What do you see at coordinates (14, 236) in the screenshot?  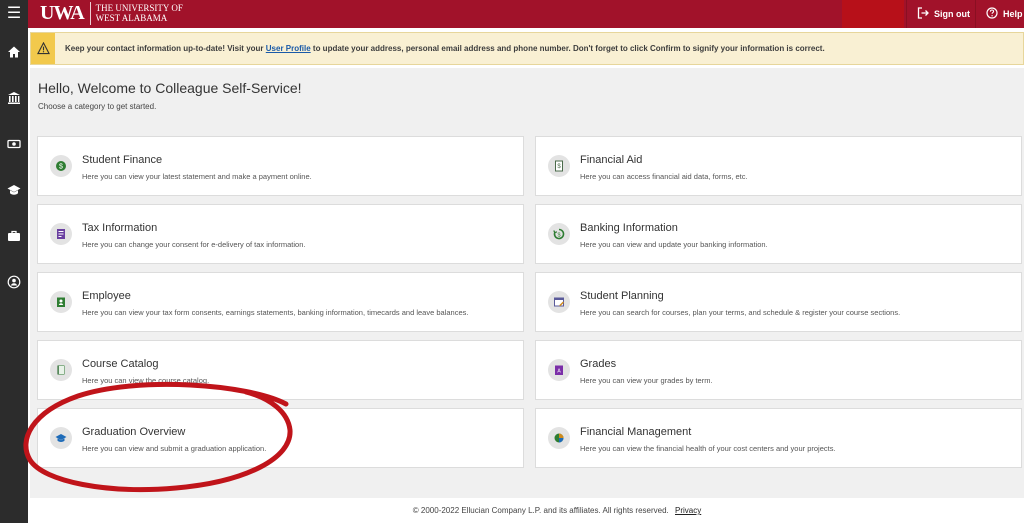 I see `briefcase-icon` at bounding box center [14, 236].